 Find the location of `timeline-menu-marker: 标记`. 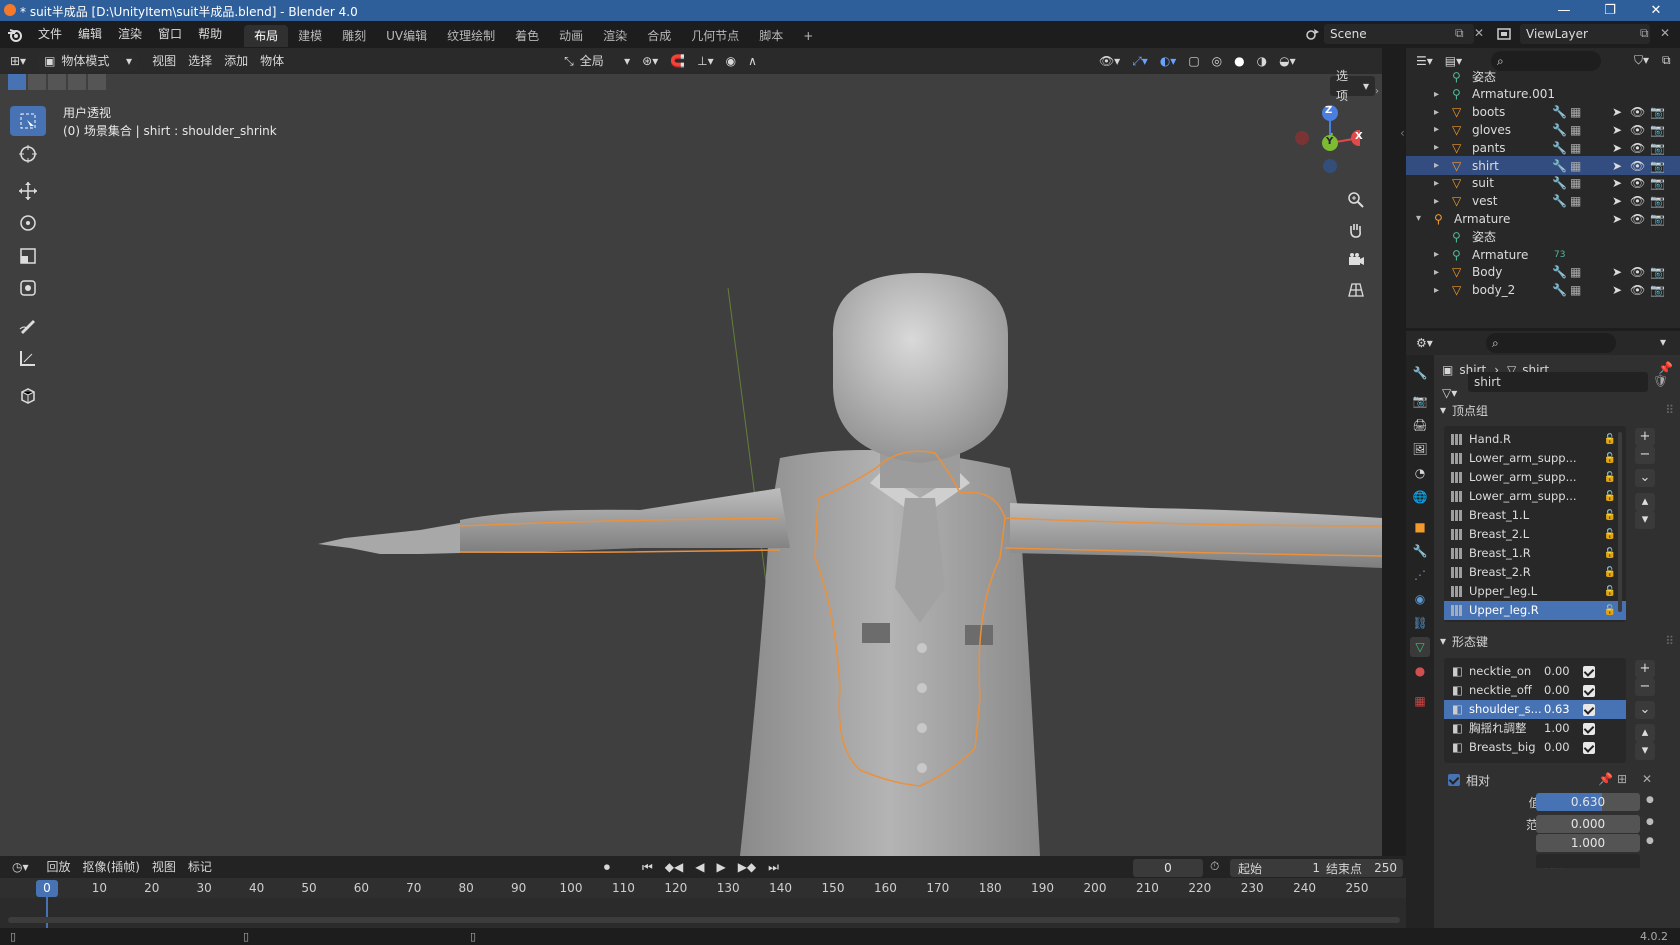

timeline-menu-marker: 标记 is located at coordinates (200, 867).